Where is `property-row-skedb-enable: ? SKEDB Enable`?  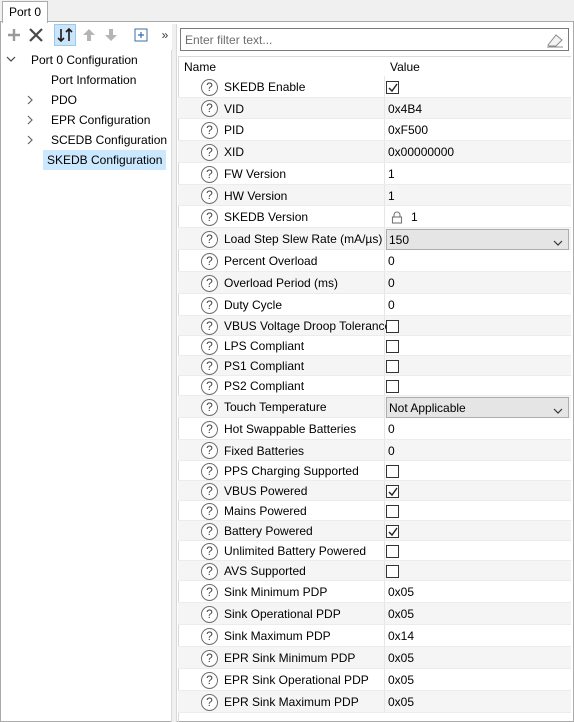
property-row-skedb-enable: ? SKEDB Enable is located at coordinates (374, 87).